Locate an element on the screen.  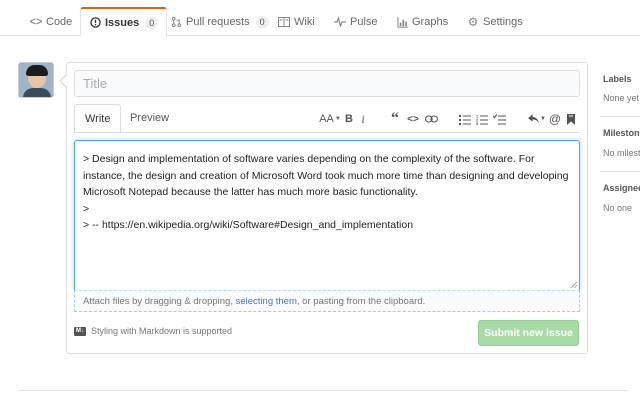
sidebar-milestone-value: No milestone is located at coordinates (621, 153).